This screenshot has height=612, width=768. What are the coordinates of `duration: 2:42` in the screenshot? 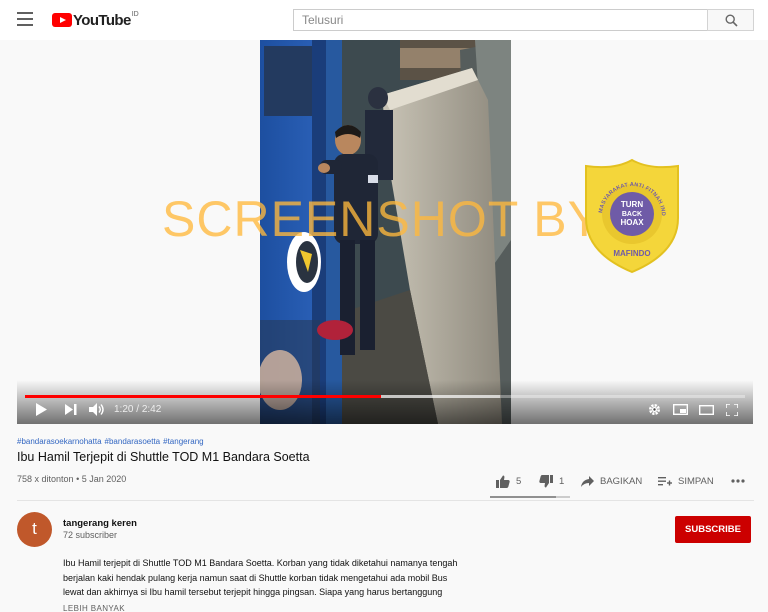 It's located at (151, 409).